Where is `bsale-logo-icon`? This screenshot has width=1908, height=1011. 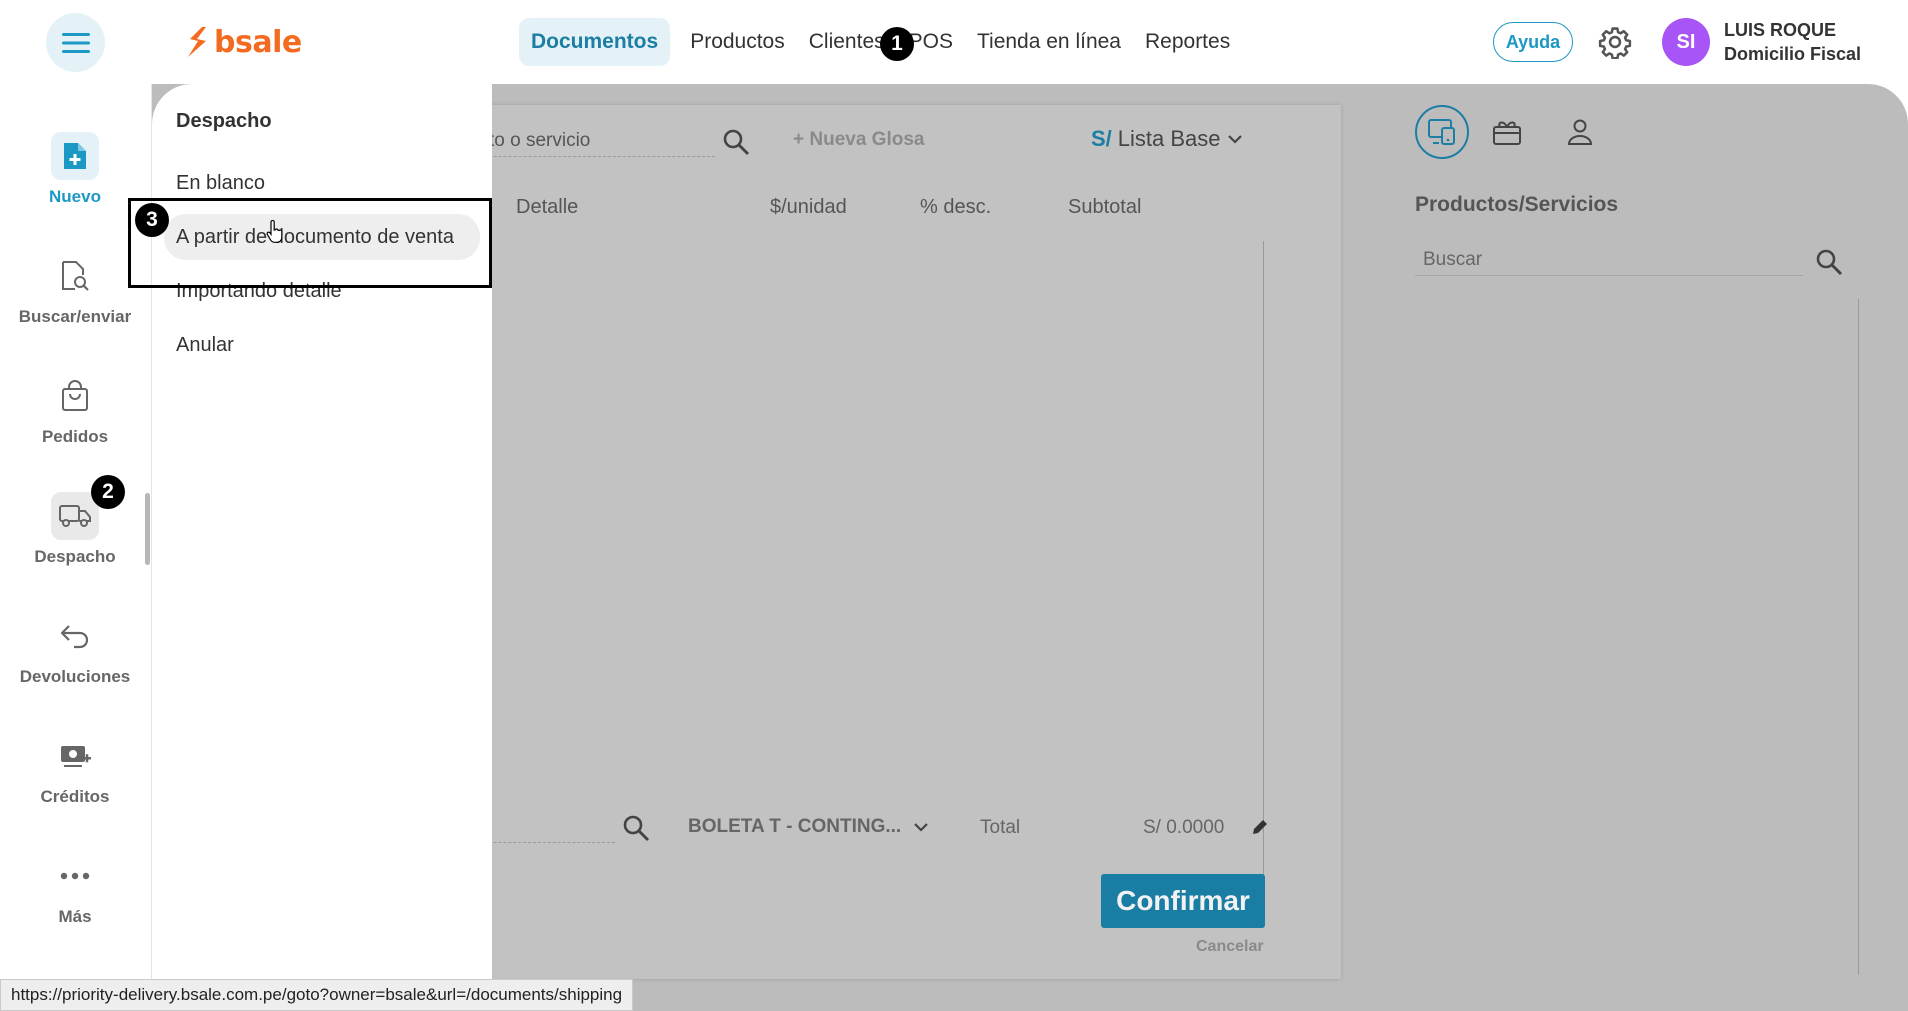
bsale-logo-icon is located at coordinates (197, 42).